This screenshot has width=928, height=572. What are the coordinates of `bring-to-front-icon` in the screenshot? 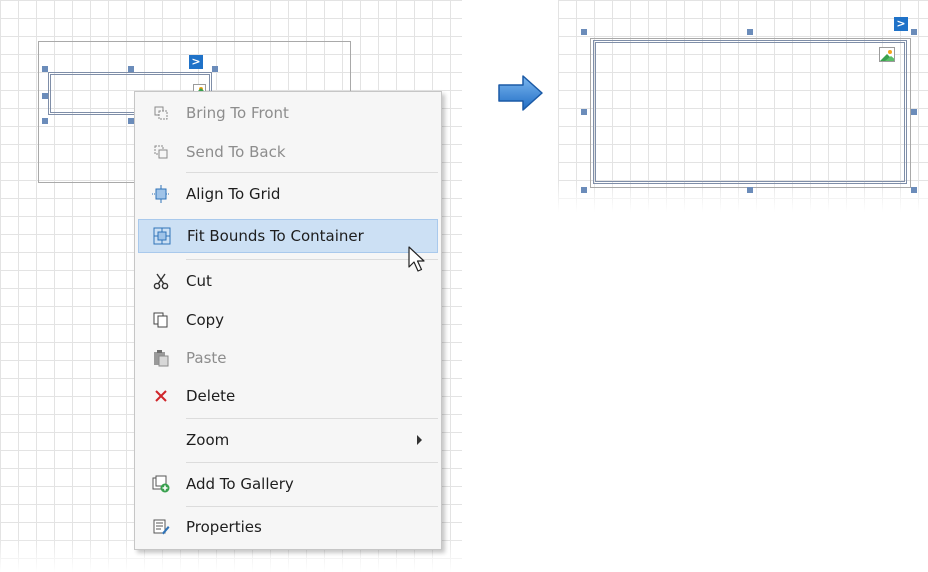 It's located at (162, 113).